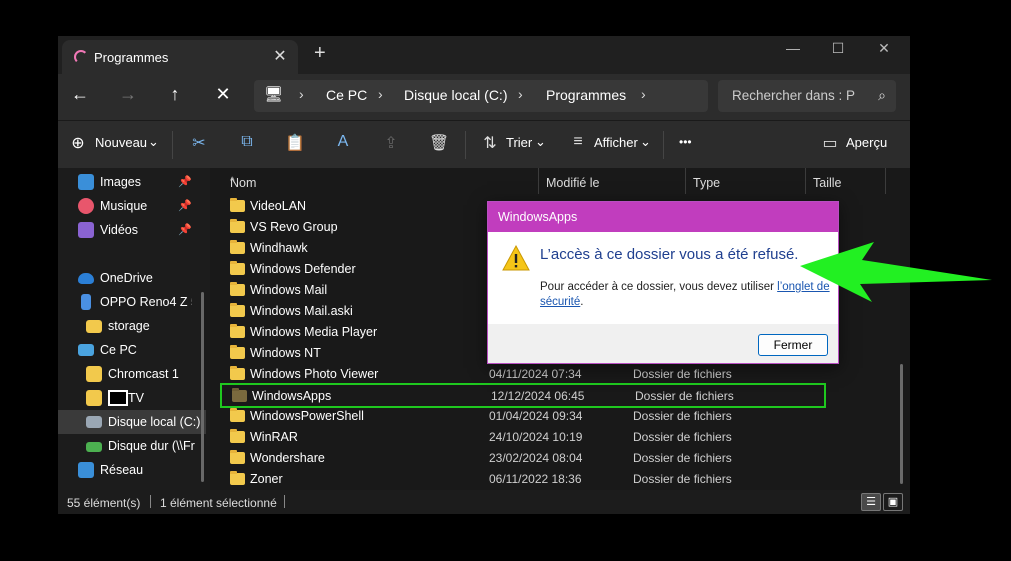  I want to click on sidebar-item-tv: TV, so click(132, 398).